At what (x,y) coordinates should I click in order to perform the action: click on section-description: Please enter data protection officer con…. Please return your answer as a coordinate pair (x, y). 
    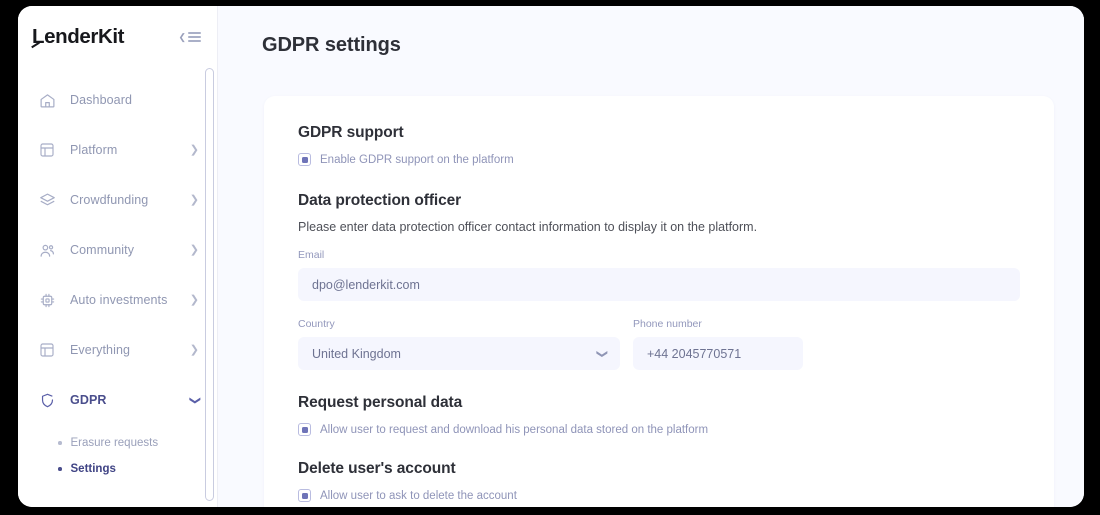
    Looking at the image, I should click on (528, 227).